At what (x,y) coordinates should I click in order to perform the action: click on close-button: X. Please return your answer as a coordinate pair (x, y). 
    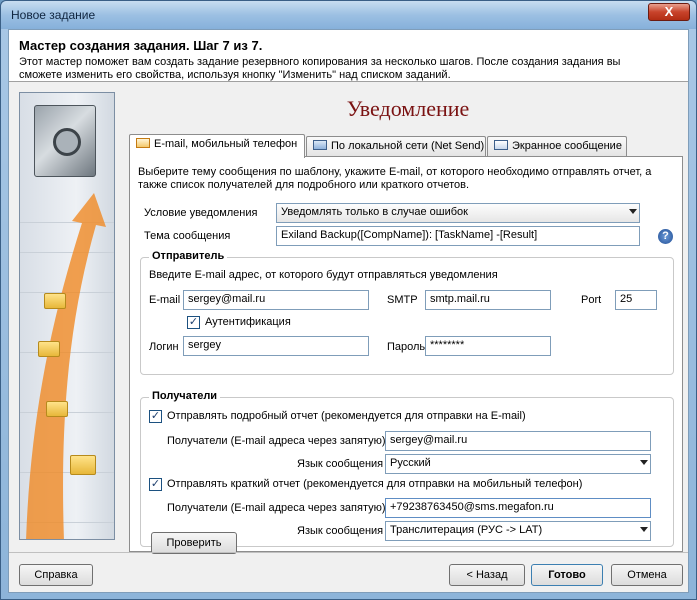
    Looking at the image, I should click on (669, 12).